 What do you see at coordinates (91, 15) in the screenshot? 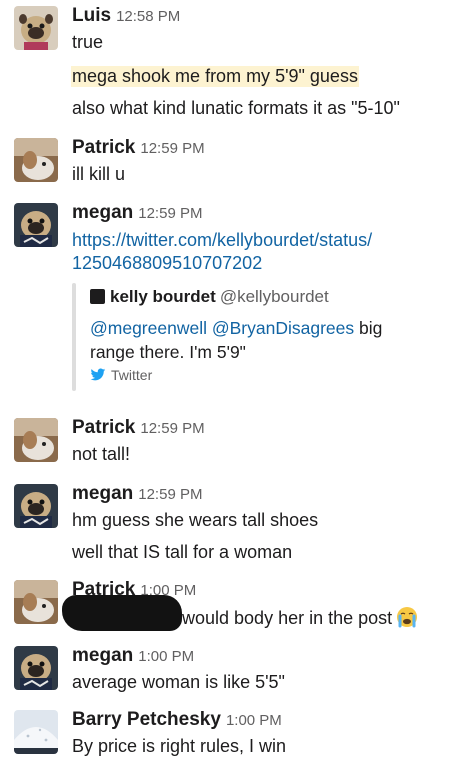
I see `author-name: Luis` at bounding box center [91, 15].